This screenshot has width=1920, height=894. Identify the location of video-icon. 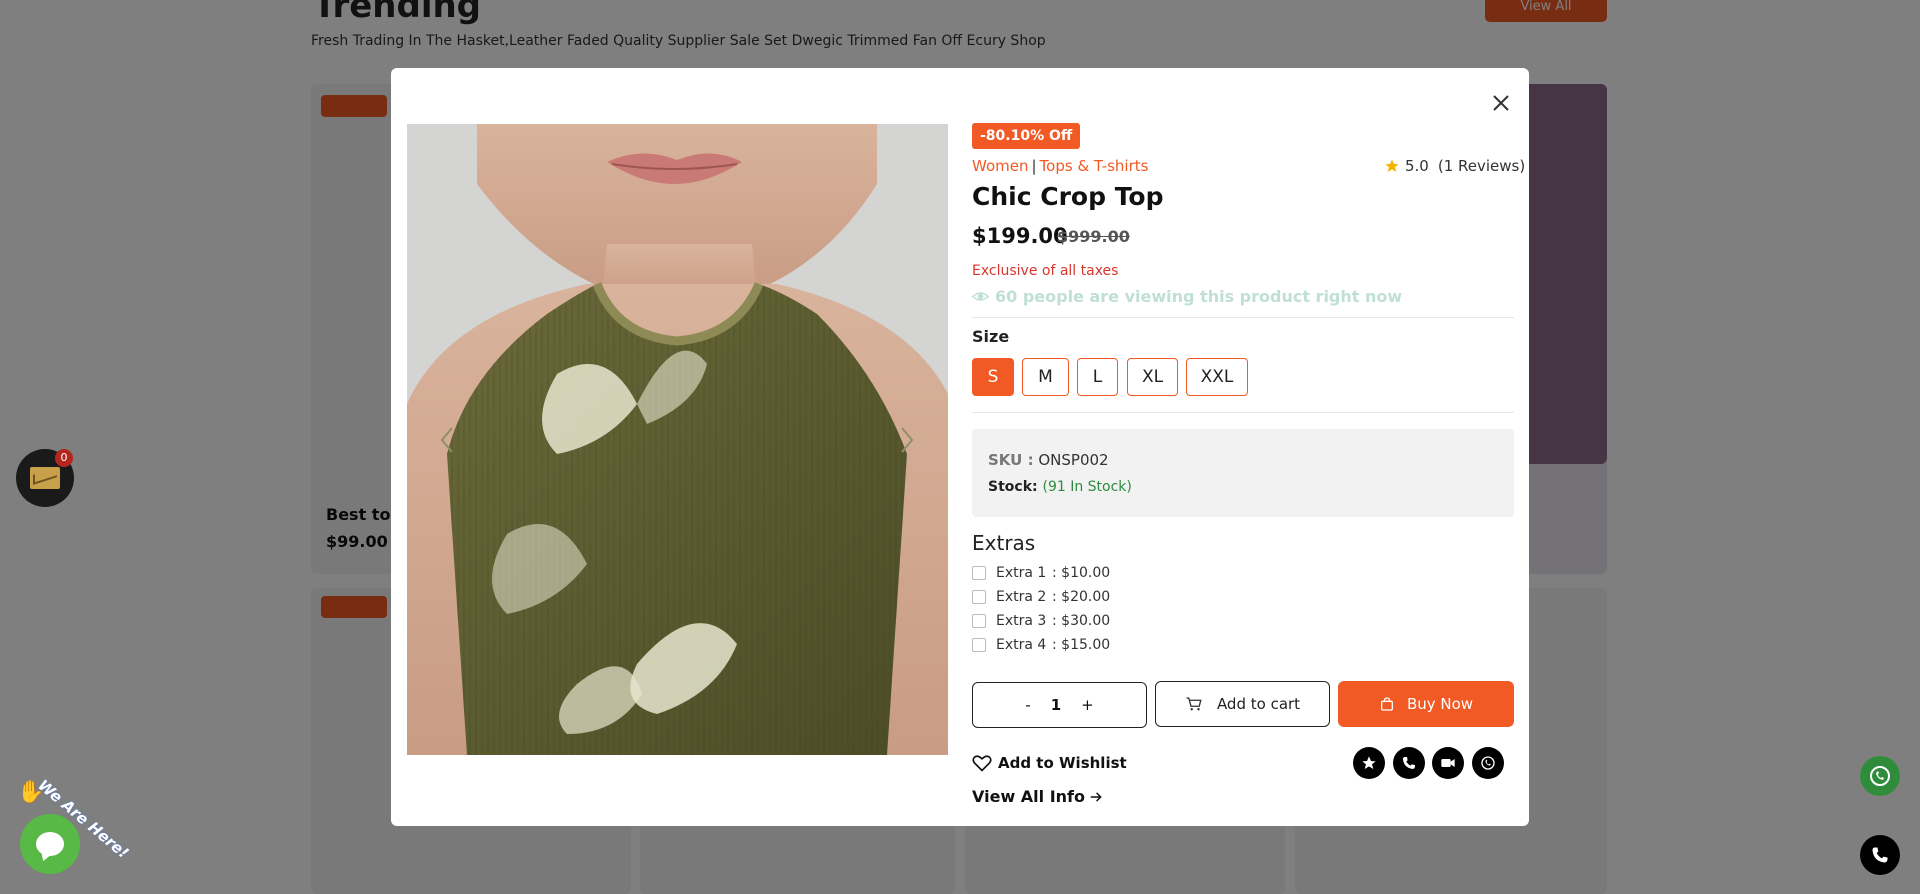
(1448, 763).